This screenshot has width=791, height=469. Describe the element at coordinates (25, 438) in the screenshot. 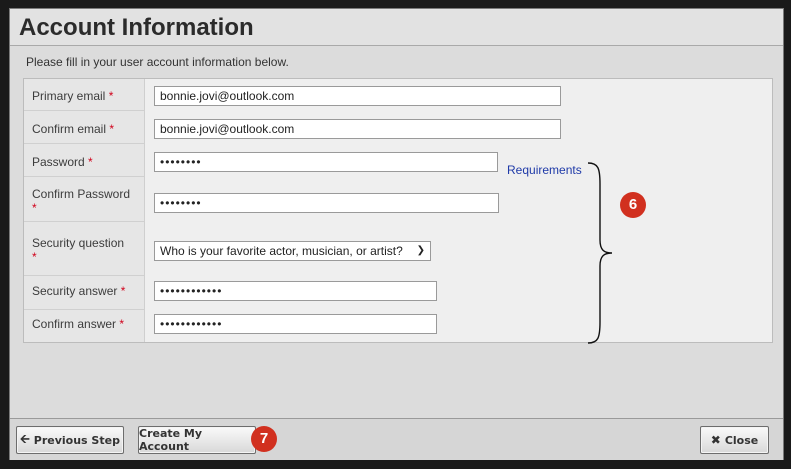

I see `arrow-left-icon: 🡨` at that location.